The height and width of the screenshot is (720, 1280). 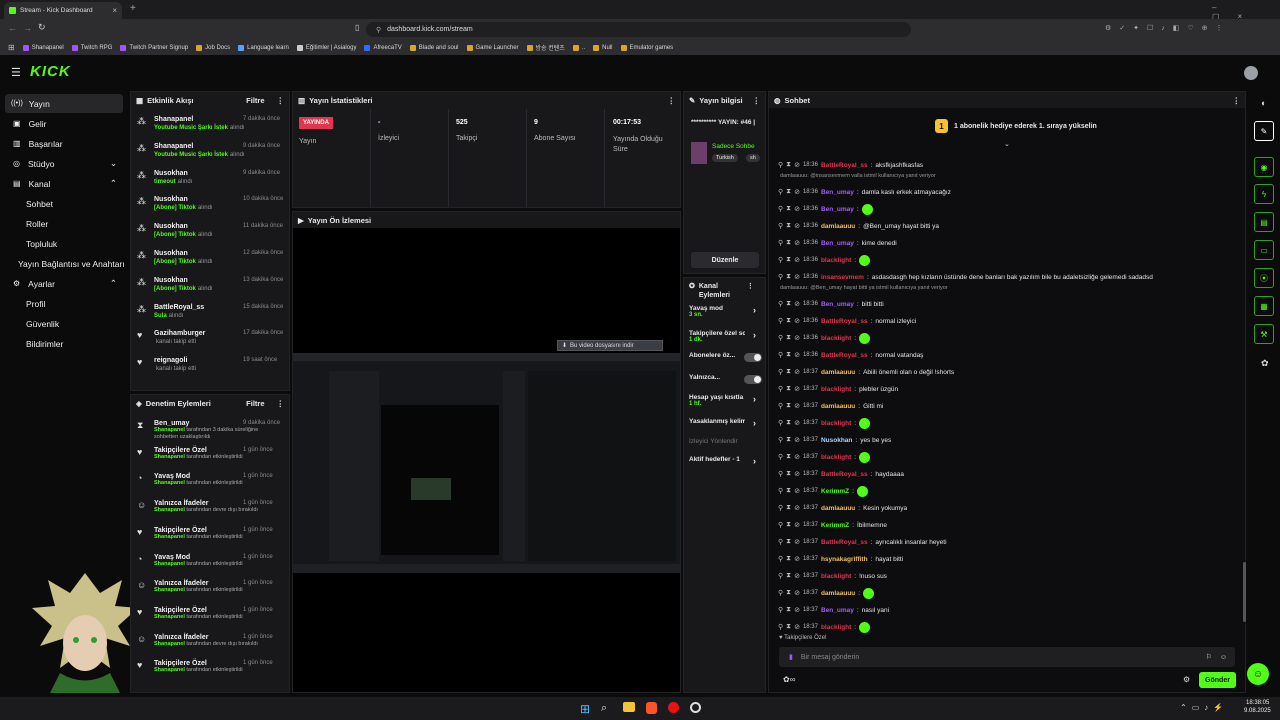 I want to click on chat-scrollbar, so click(x=1244, y=592).